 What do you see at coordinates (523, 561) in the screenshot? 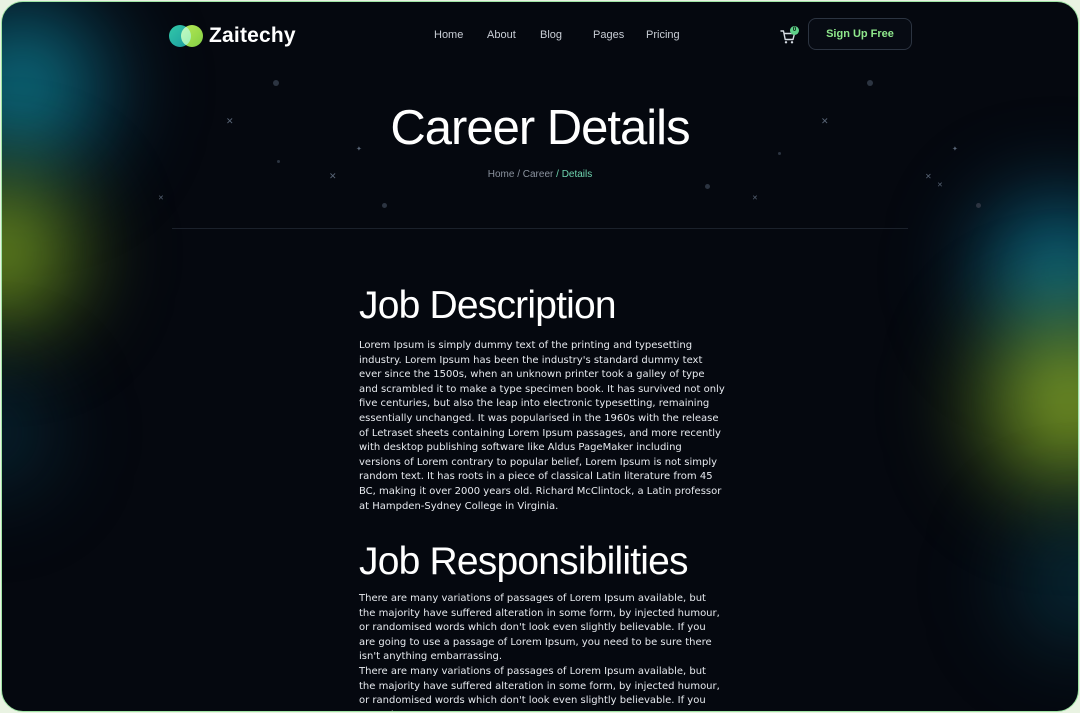
I see `section-heading-responsibilities: Job Responsibilities` at bounding box center [523, 561].